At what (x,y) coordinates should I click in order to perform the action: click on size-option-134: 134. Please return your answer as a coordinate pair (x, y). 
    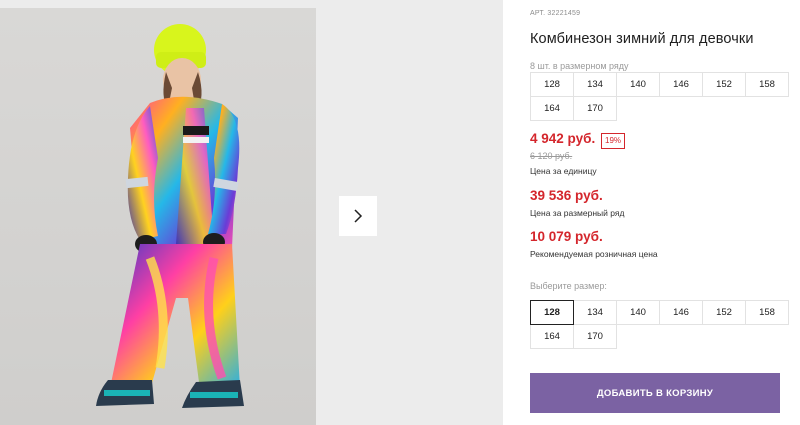
    Looking at the image, I should click on (595, 312).